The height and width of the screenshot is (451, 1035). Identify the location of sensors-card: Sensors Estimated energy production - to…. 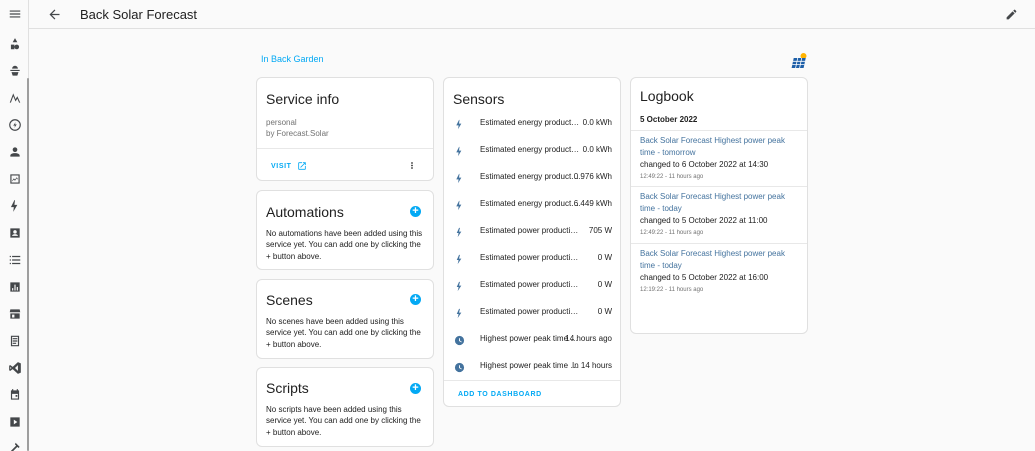
(532, 242).